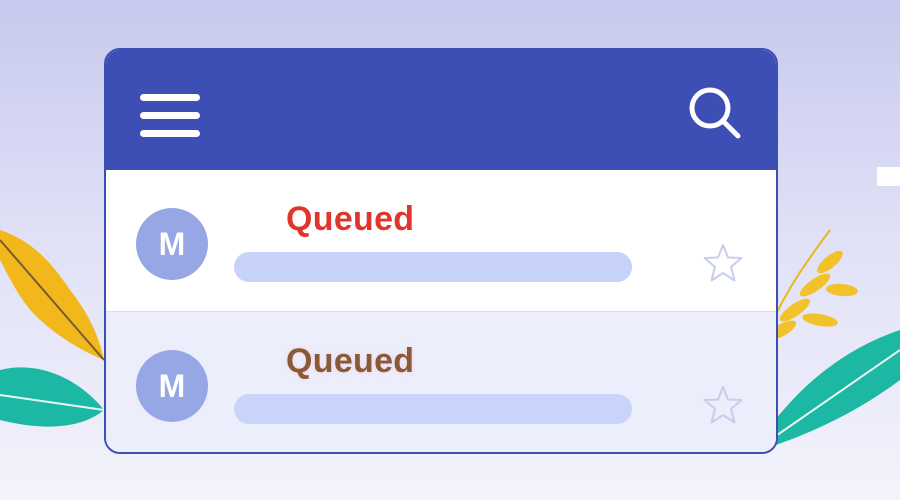  I want to click on decorative-leaves-right, so click(830, 339).